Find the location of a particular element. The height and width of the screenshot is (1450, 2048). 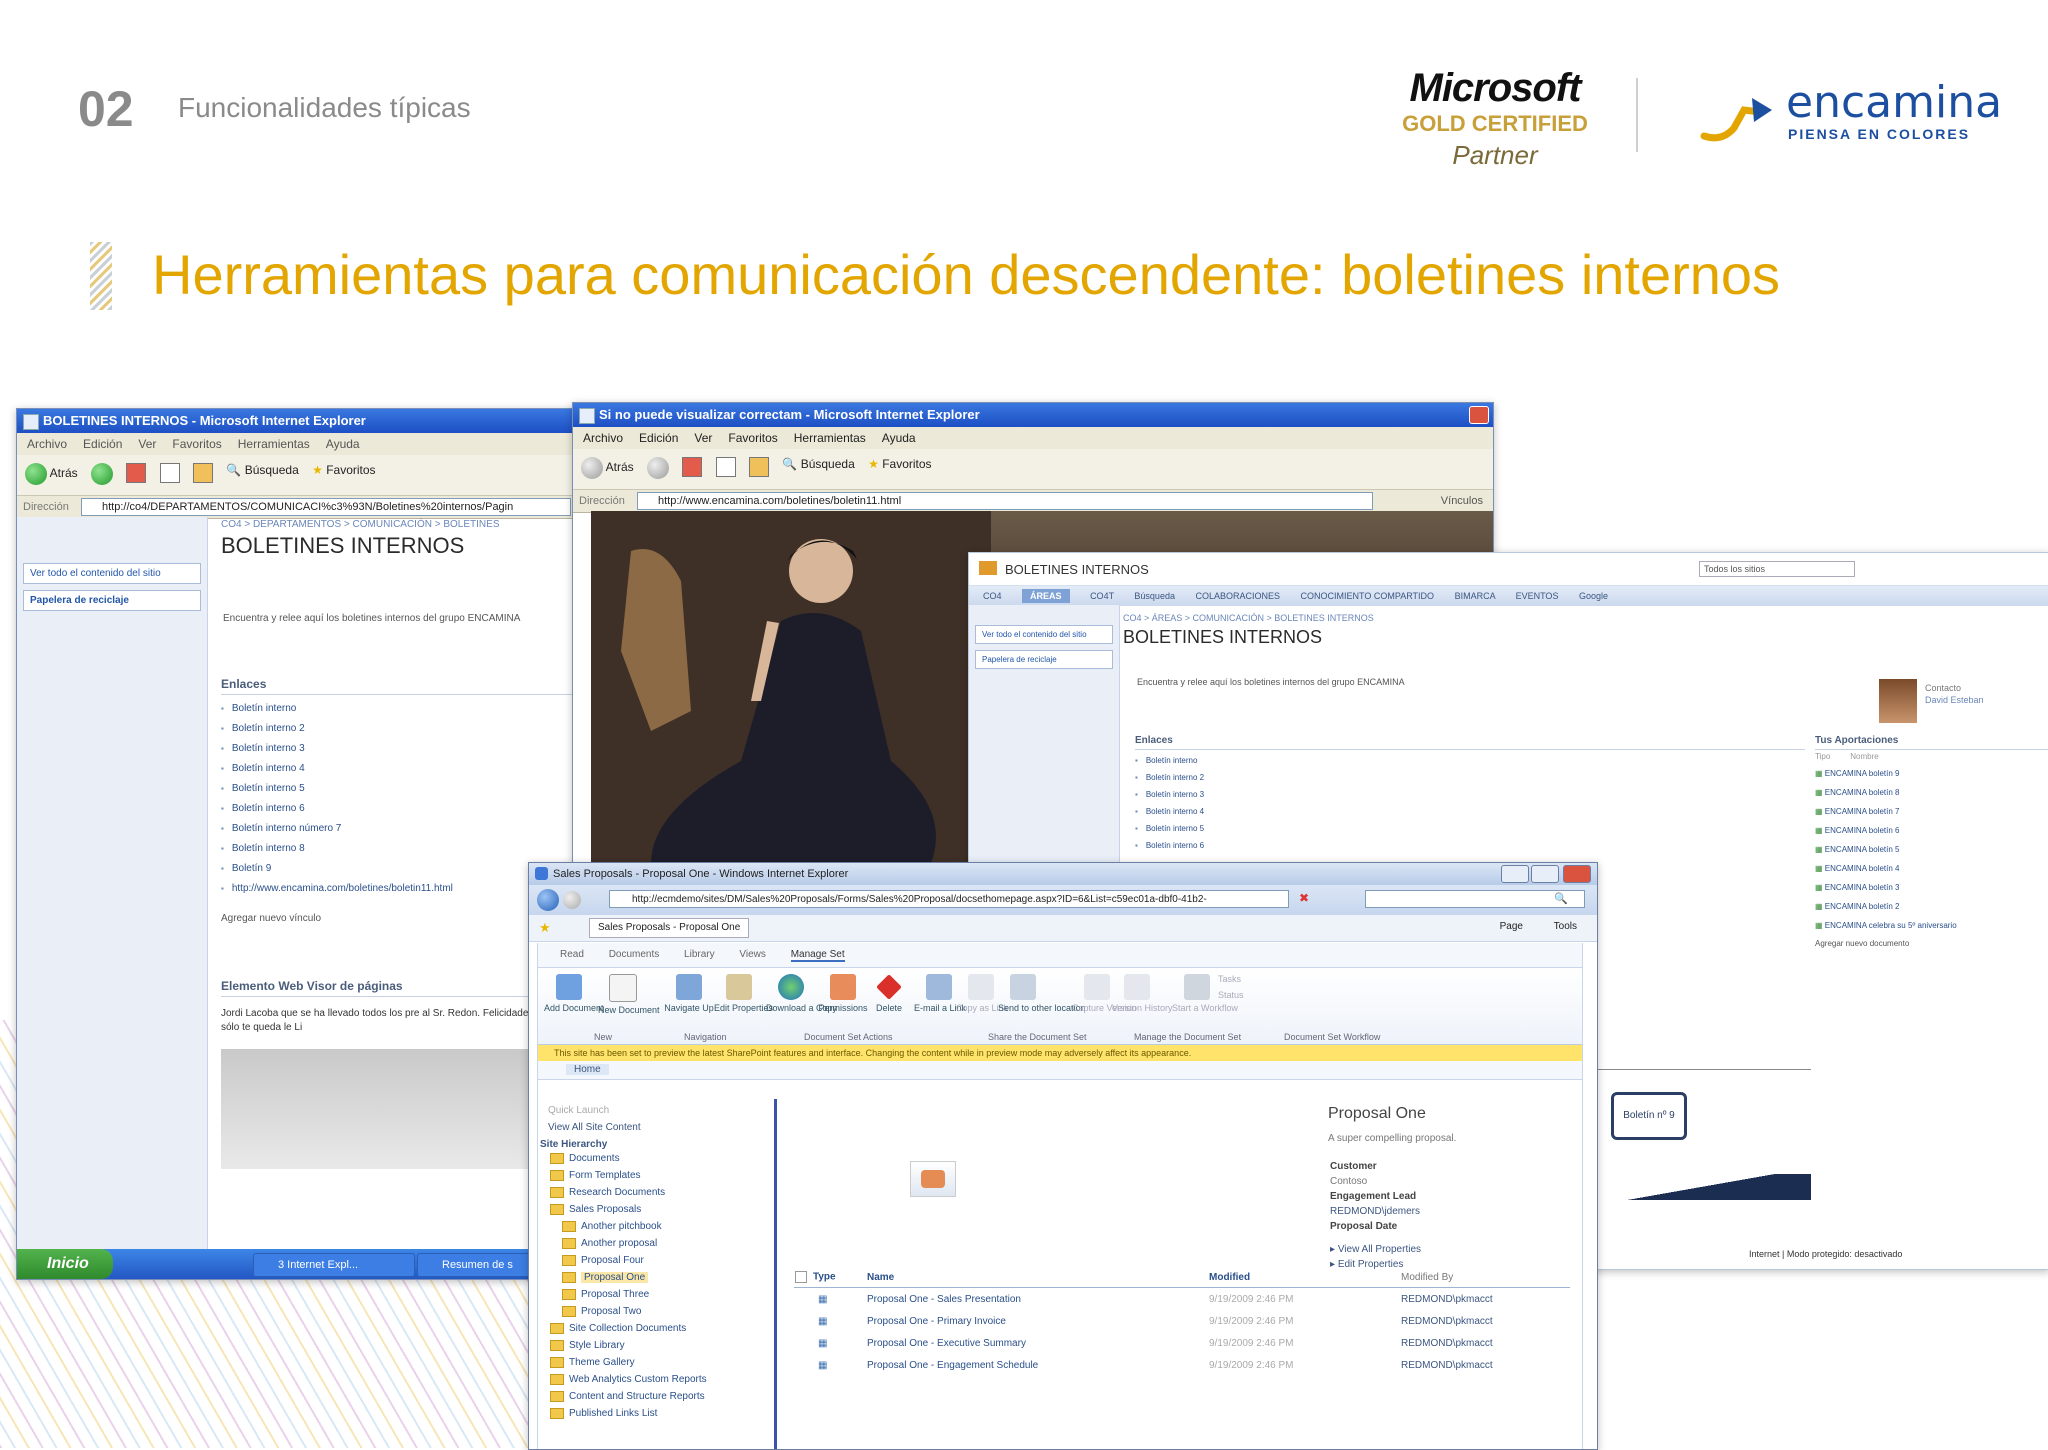

menu-edicion: Edición is located at coordinates (658, 438).